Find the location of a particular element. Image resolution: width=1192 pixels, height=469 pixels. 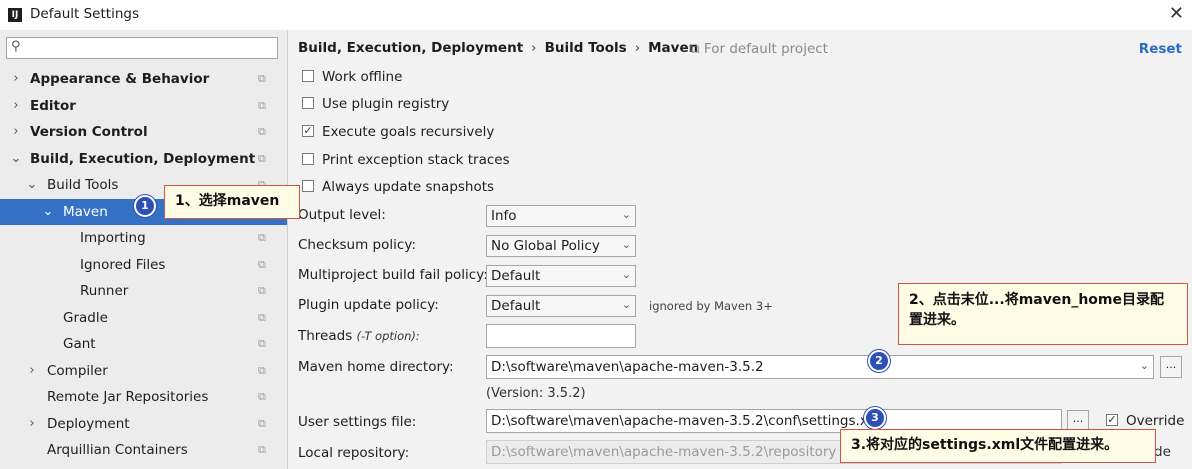

sidebar-item-label: Build Tools is located at coordinates (83, 185).